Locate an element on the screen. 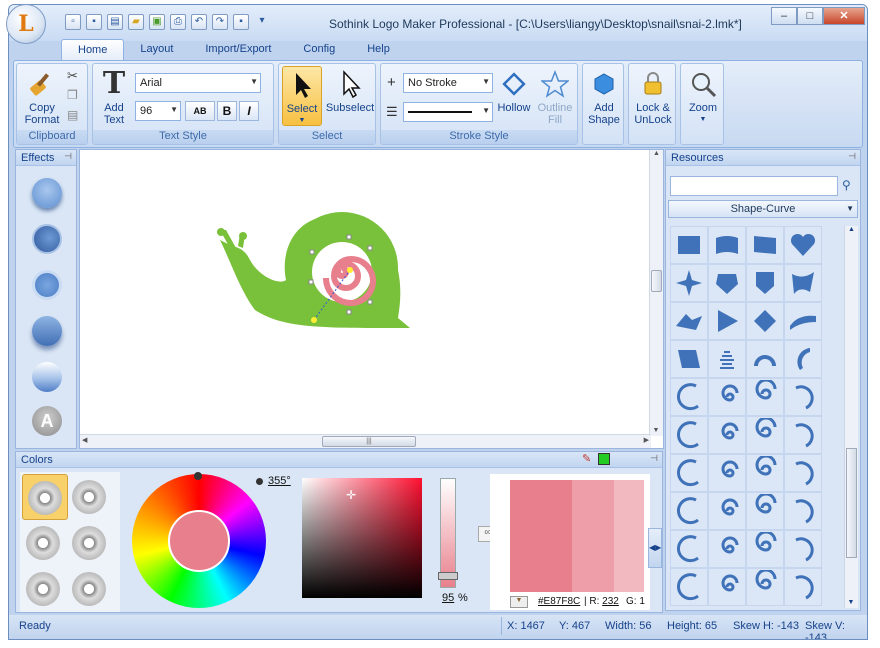 This screenshot has width=880, height=648. tab-layout: Layout is located at coordinates (156, 50).